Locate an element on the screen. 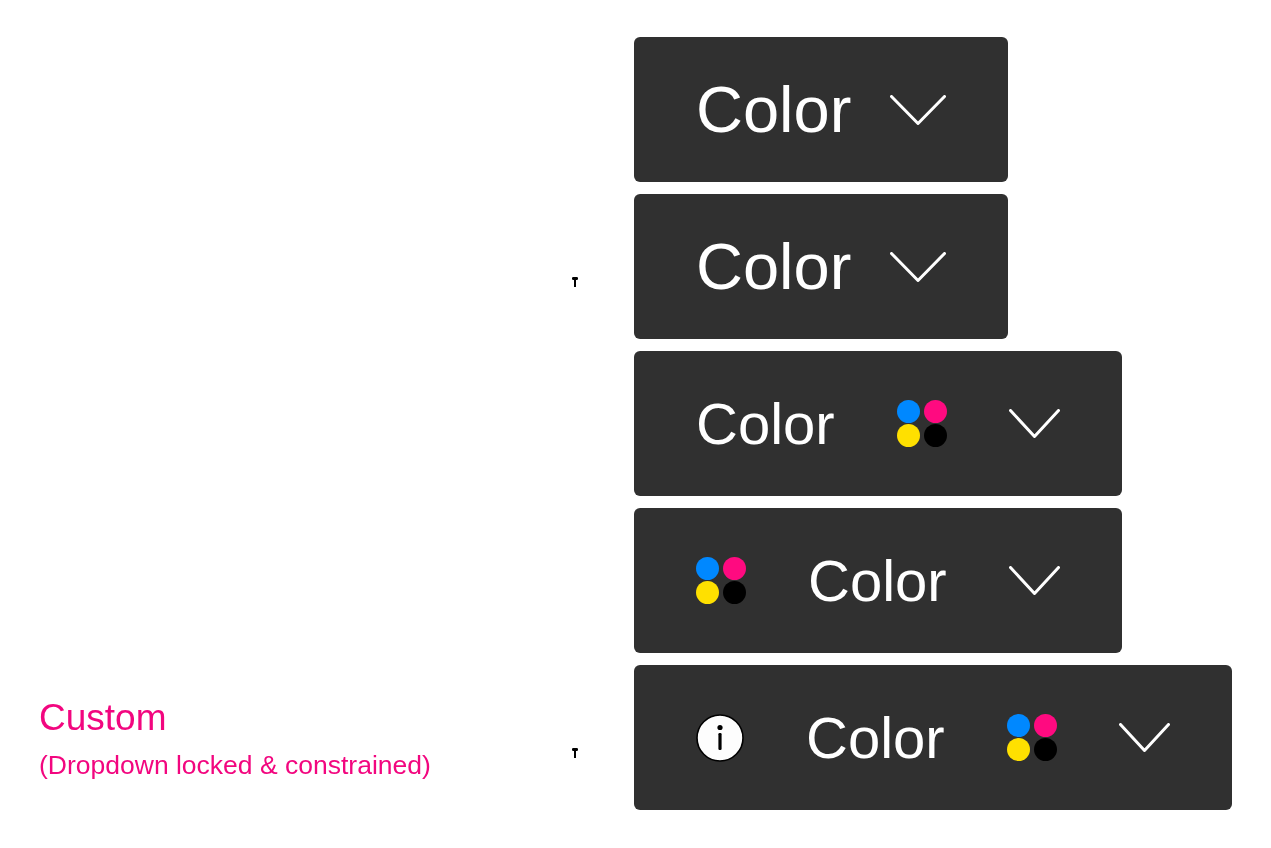 Image resolution: width=1271 pixels, height=848 pixels. info-icon is located at coordinates (720, 737).